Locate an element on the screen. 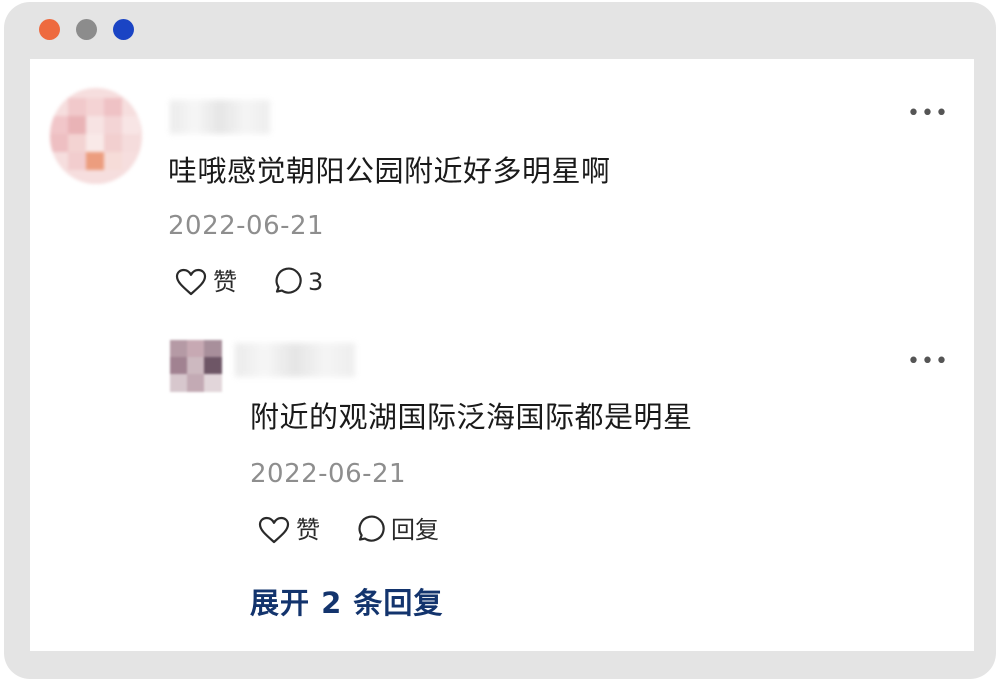 This screenshot has height=683, width=1000. like-button: 赞 is located at coordinates (206, 282).